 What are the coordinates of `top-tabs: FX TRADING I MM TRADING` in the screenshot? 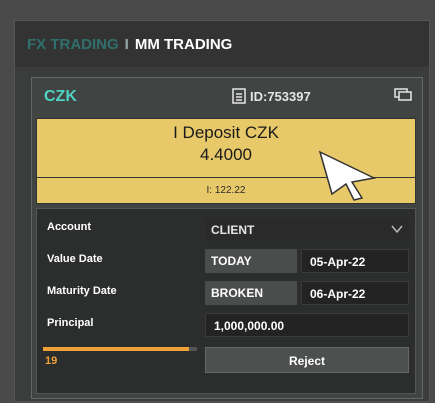 It's located at (222, 44).